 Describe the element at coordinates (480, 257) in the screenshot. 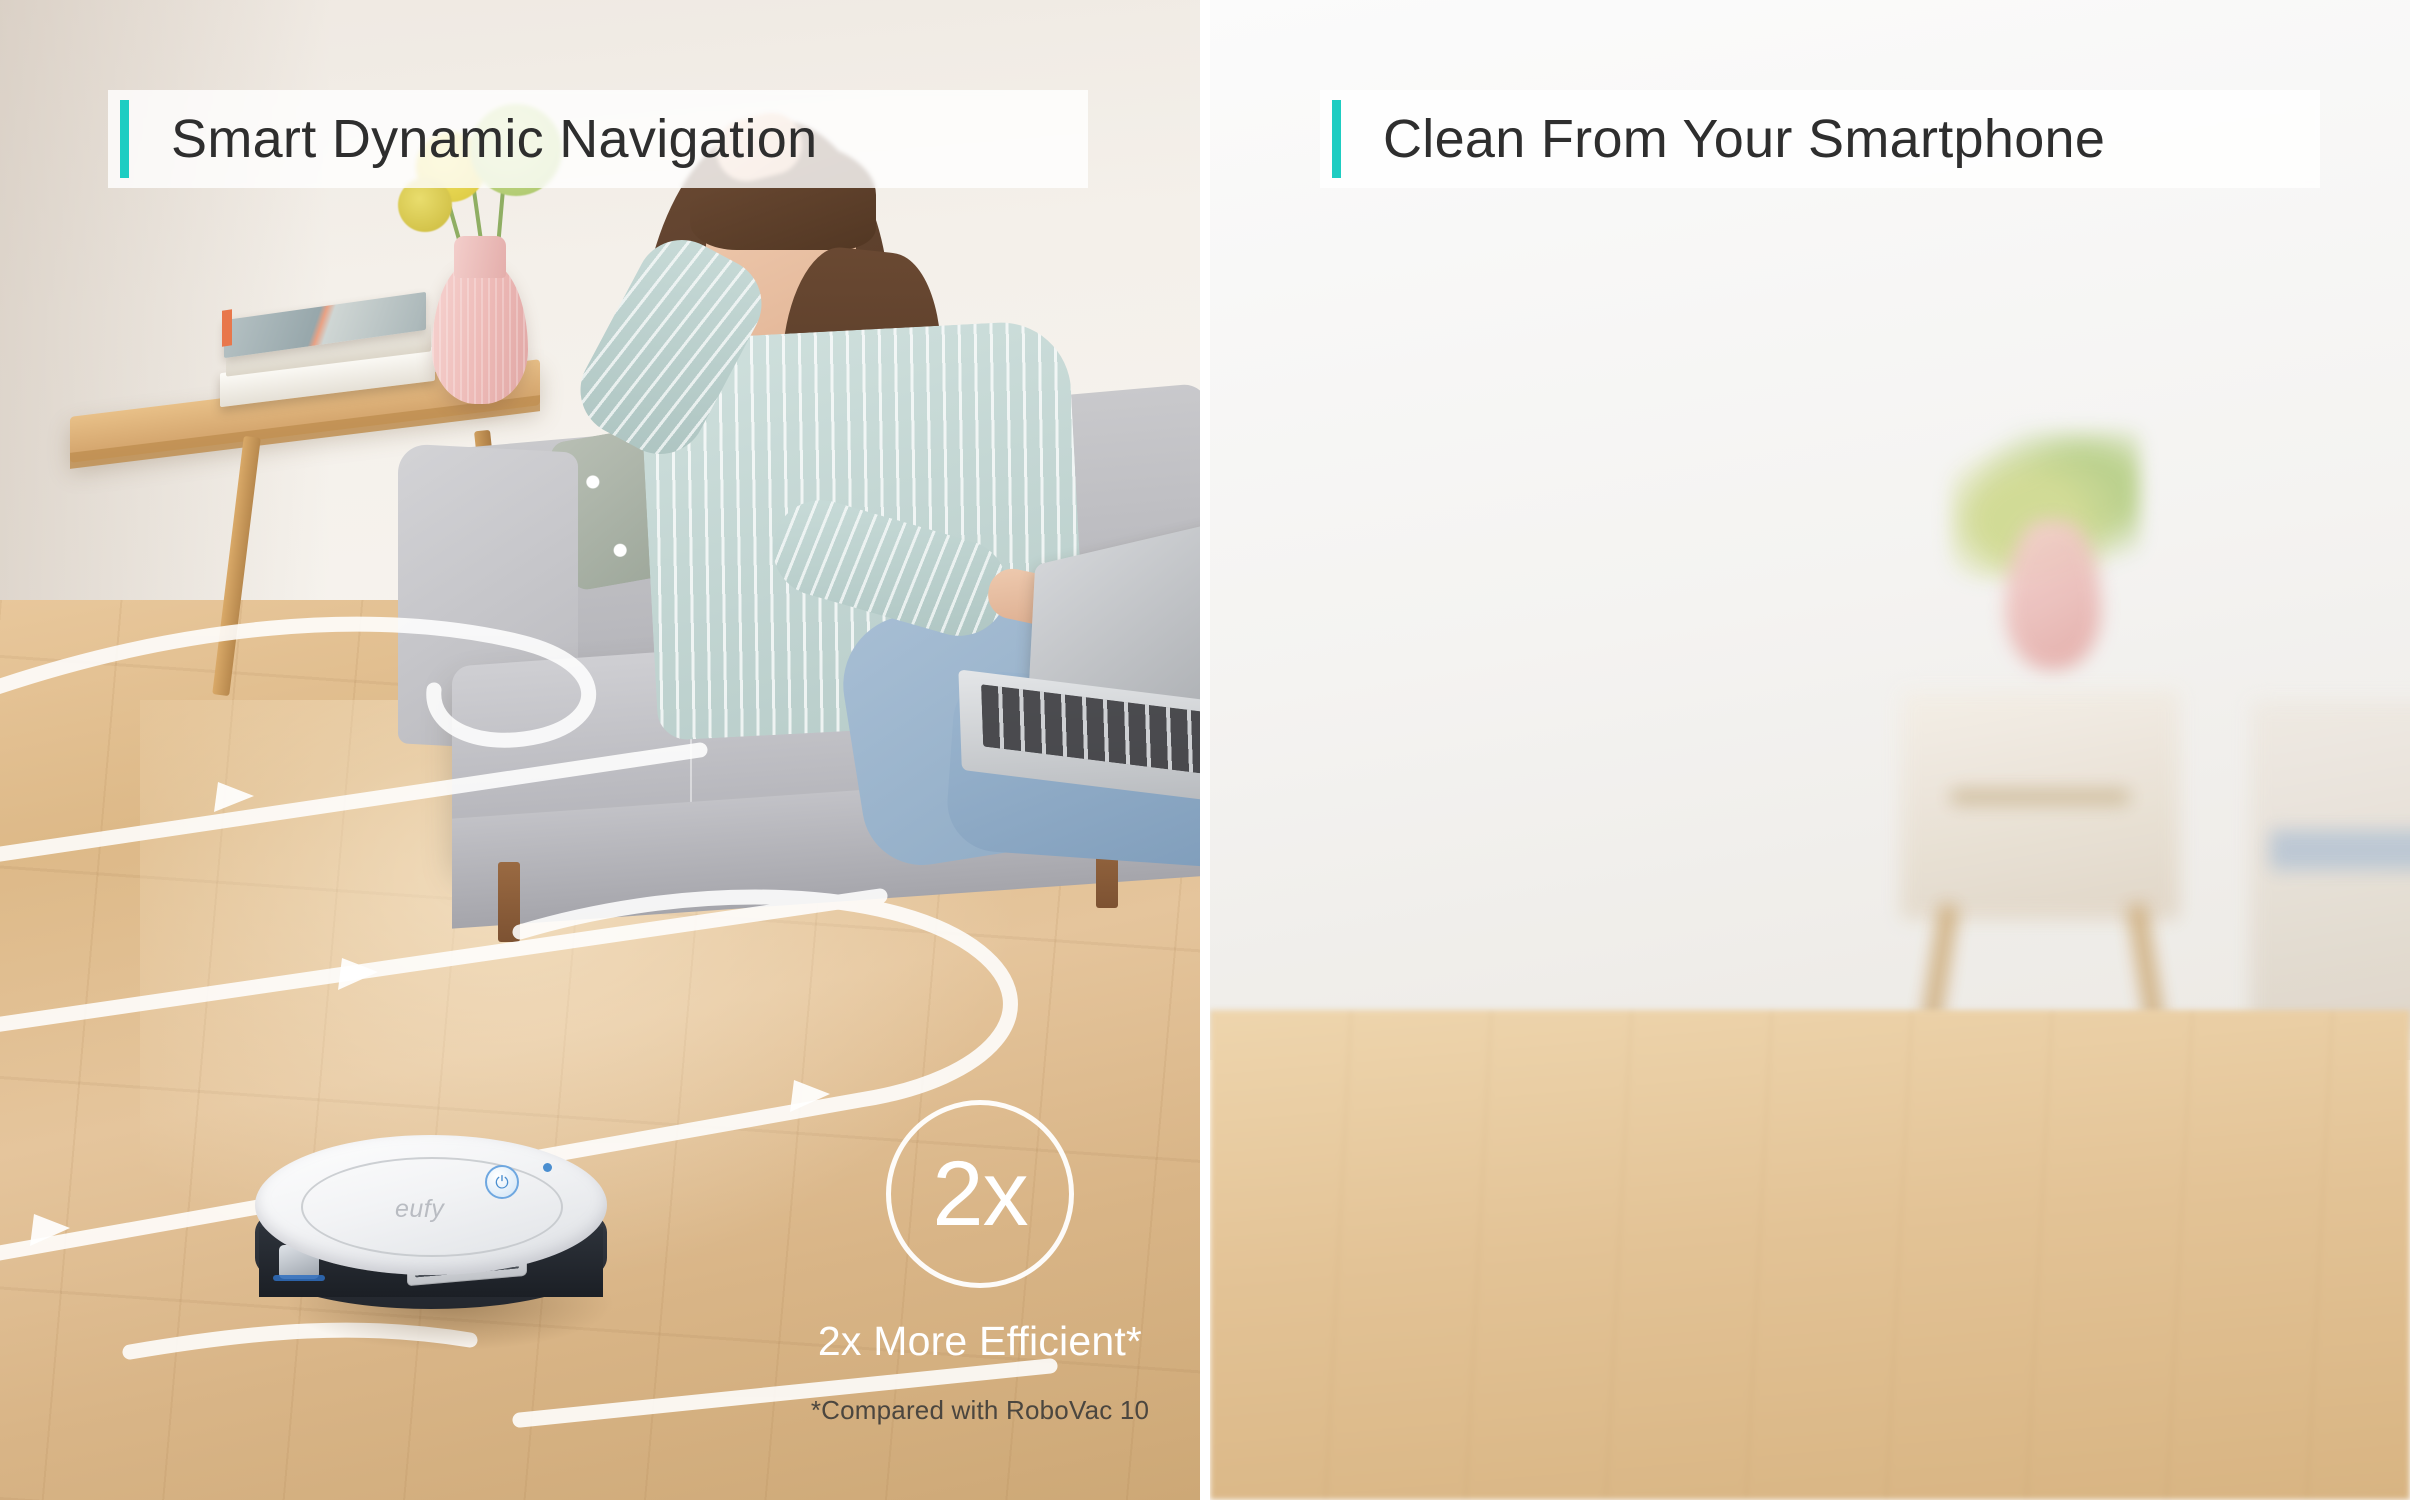

I see `flower-vase-neck` at that location.